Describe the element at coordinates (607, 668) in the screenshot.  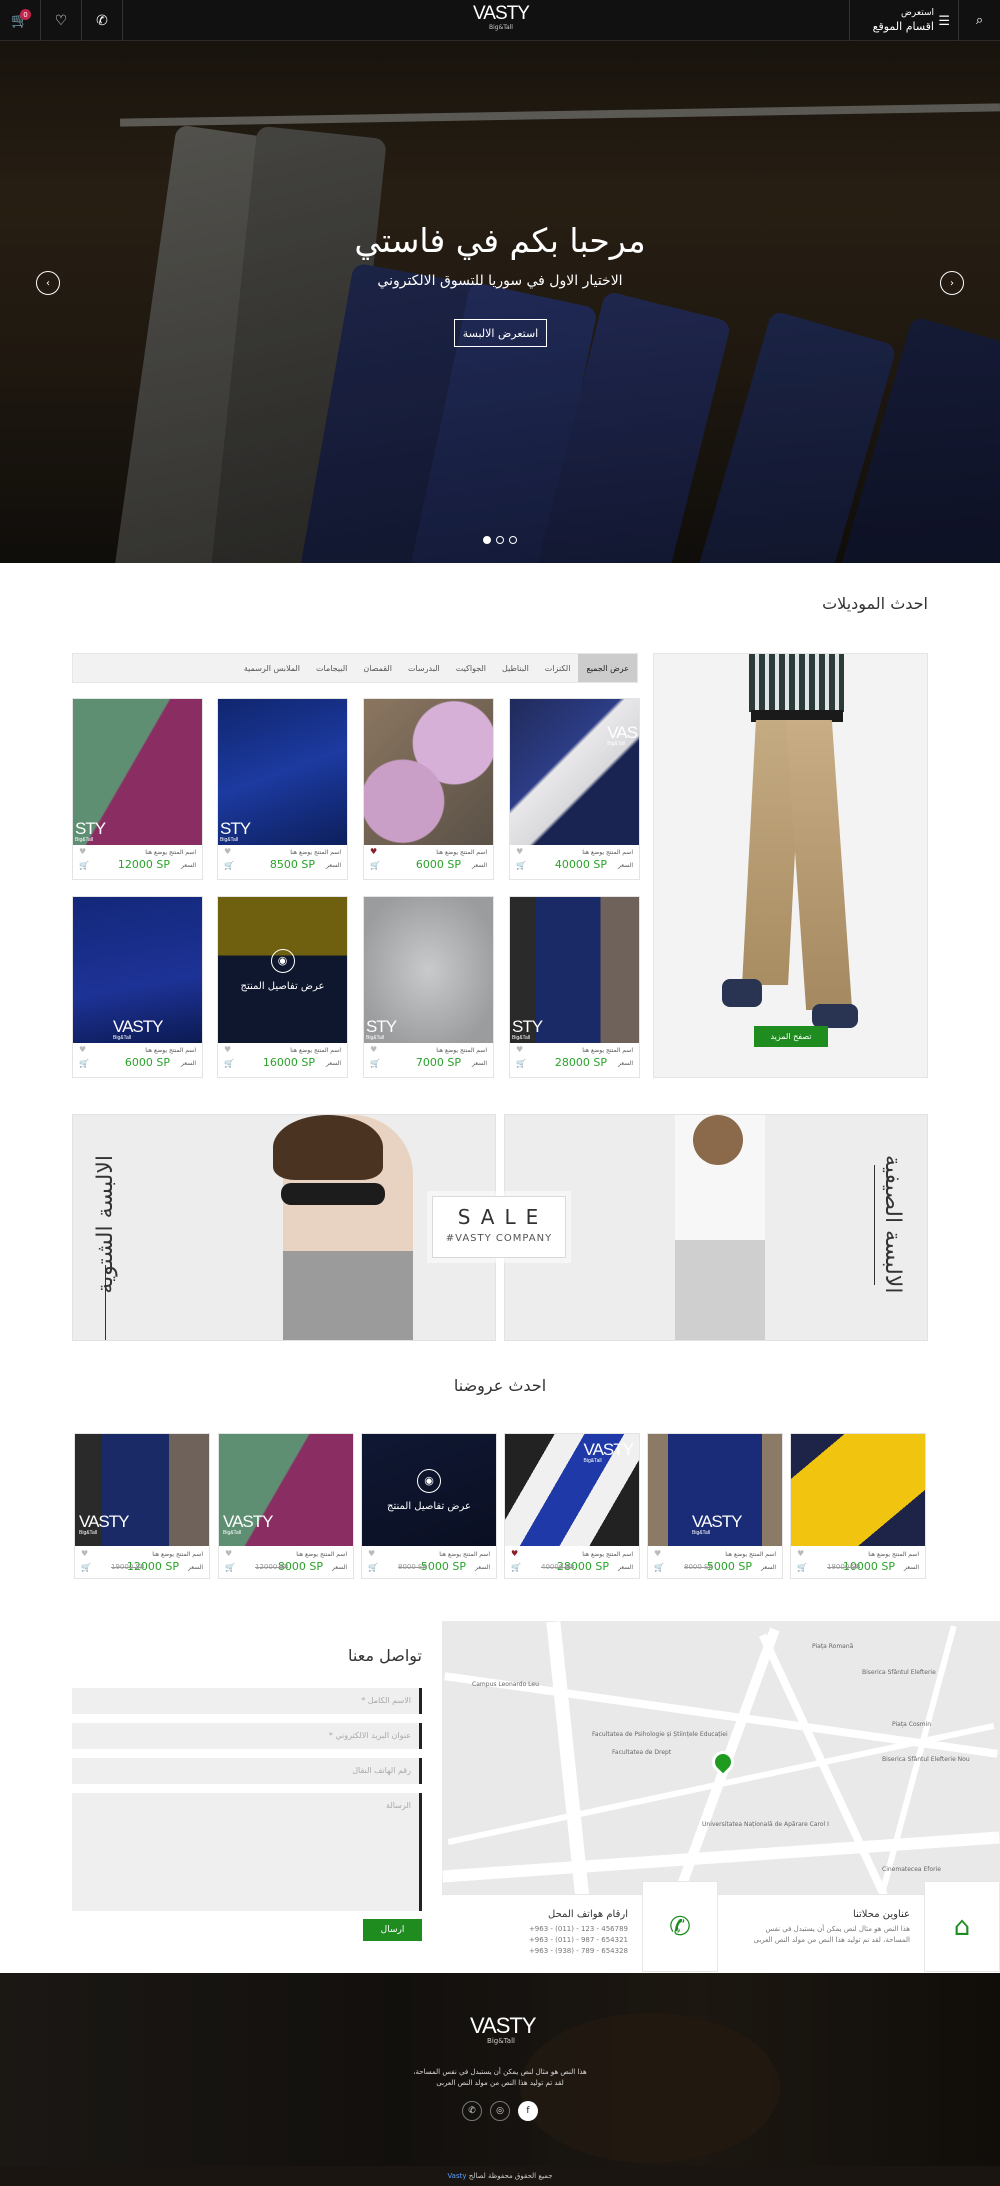
I see `tab-all: عرض الجميع` at that location.